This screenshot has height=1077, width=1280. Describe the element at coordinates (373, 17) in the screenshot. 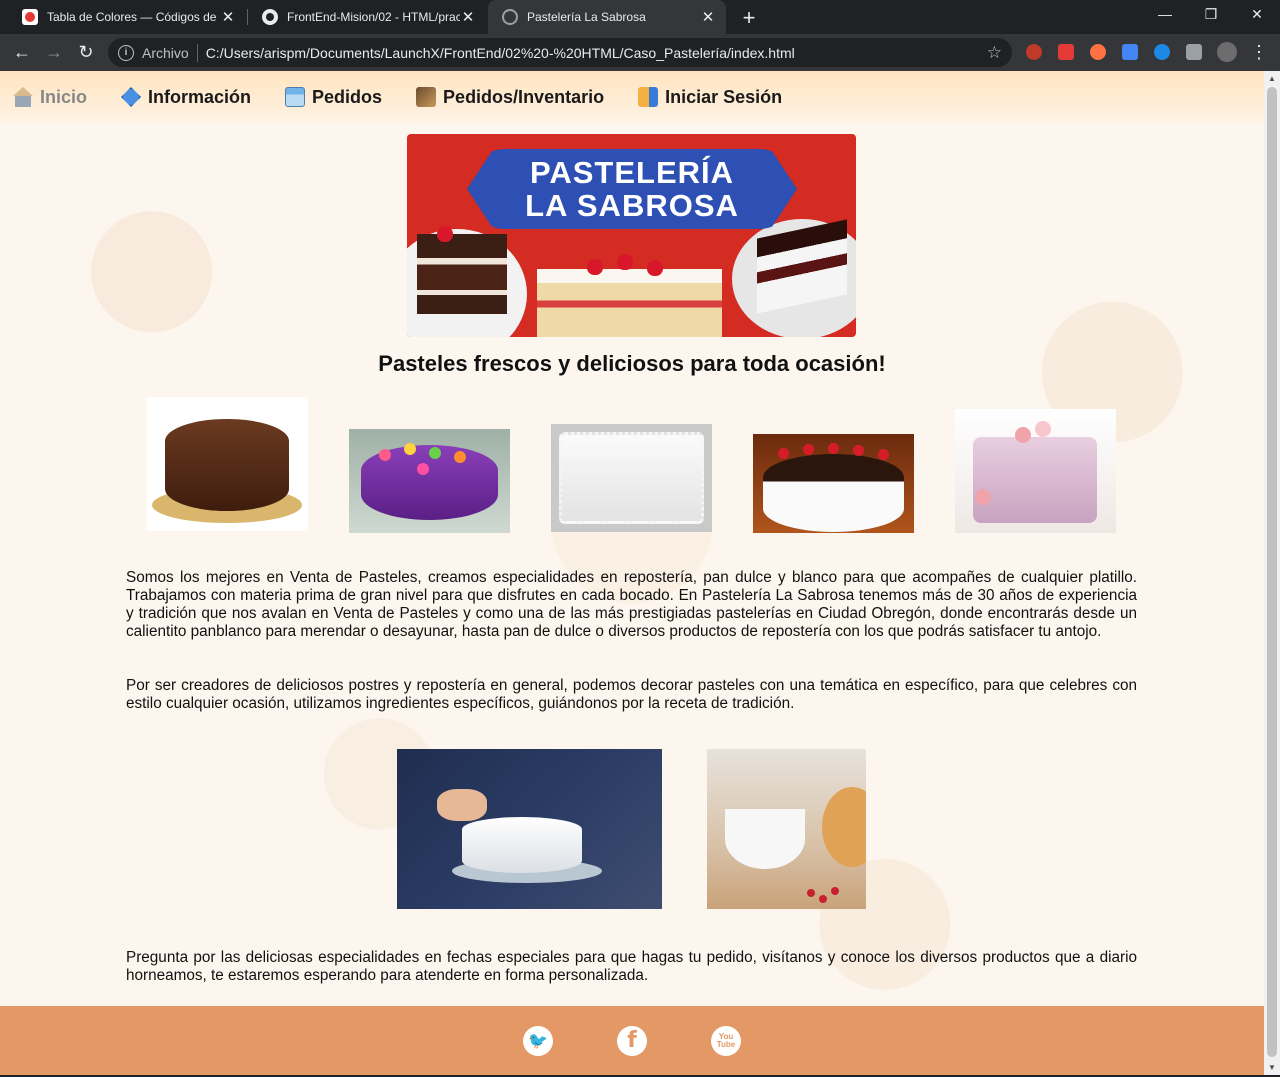

I see `tab-title: FrontEnd-Mision/02 - HTML/prac` at that location.